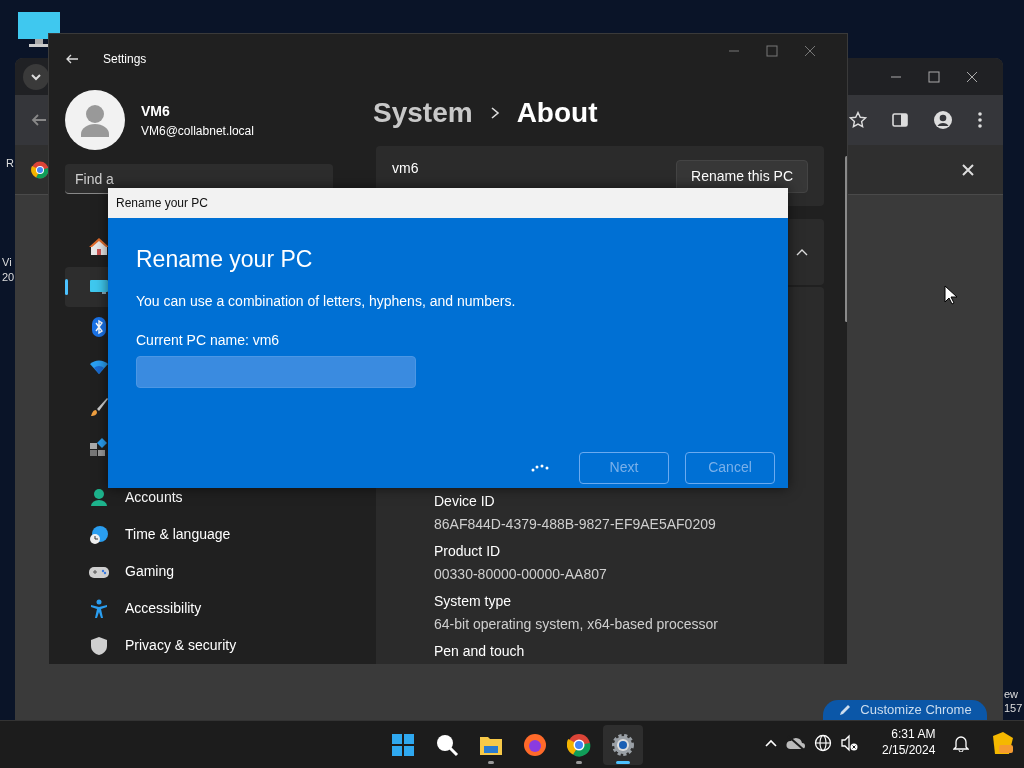 This screenshot has width=1024, height=768. Describe the element at coordinates (448, 203) in the screenshot. I see `dialog-title: Rename your PC` at that location.